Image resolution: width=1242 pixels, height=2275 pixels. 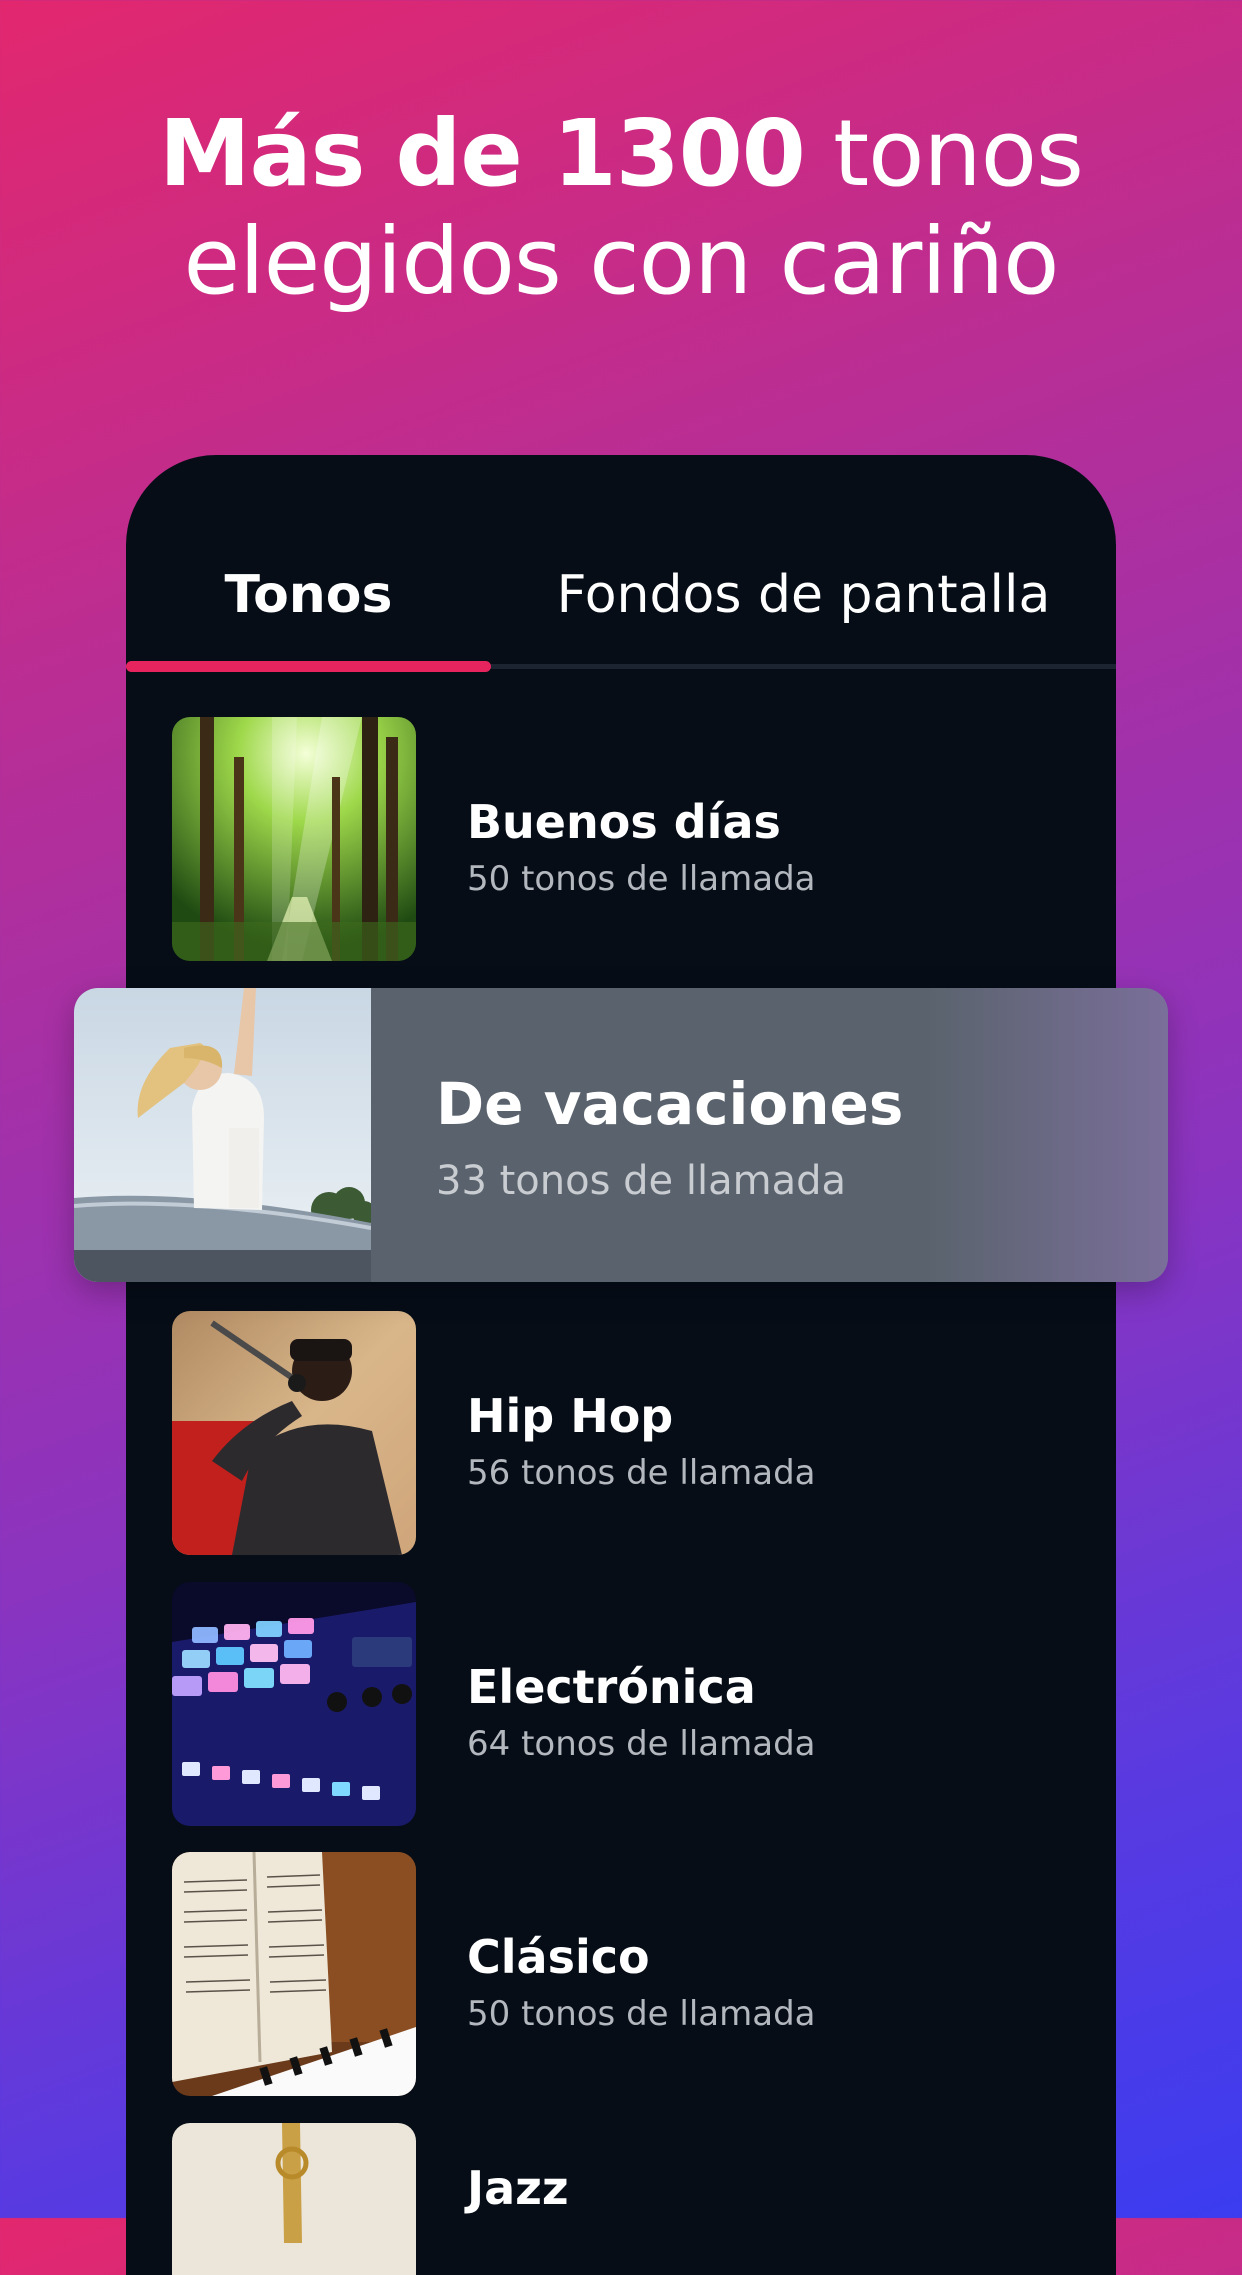 I want to click on category-row-electronica: Electrónica 64 tonos de llamada, so click(x=621, y=1704).